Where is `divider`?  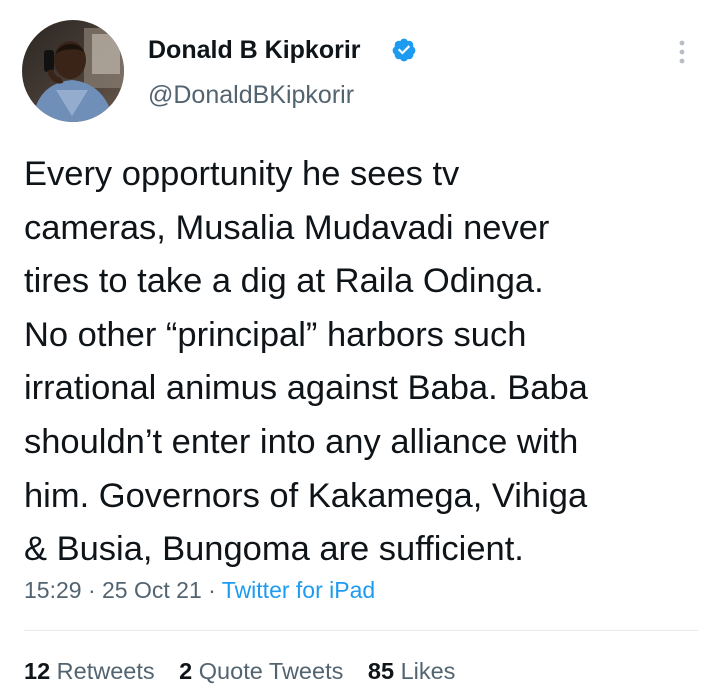
divider is located at coordinates (361, 630).